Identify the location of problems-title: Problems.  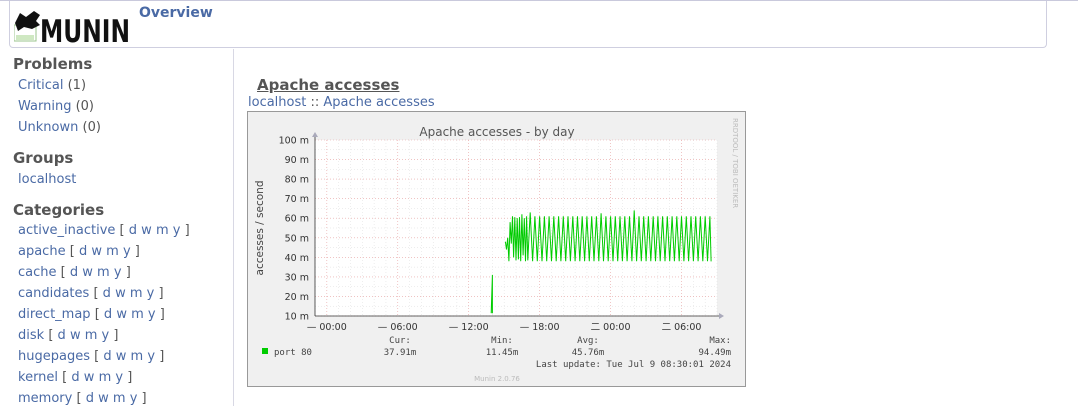
(53, 64).